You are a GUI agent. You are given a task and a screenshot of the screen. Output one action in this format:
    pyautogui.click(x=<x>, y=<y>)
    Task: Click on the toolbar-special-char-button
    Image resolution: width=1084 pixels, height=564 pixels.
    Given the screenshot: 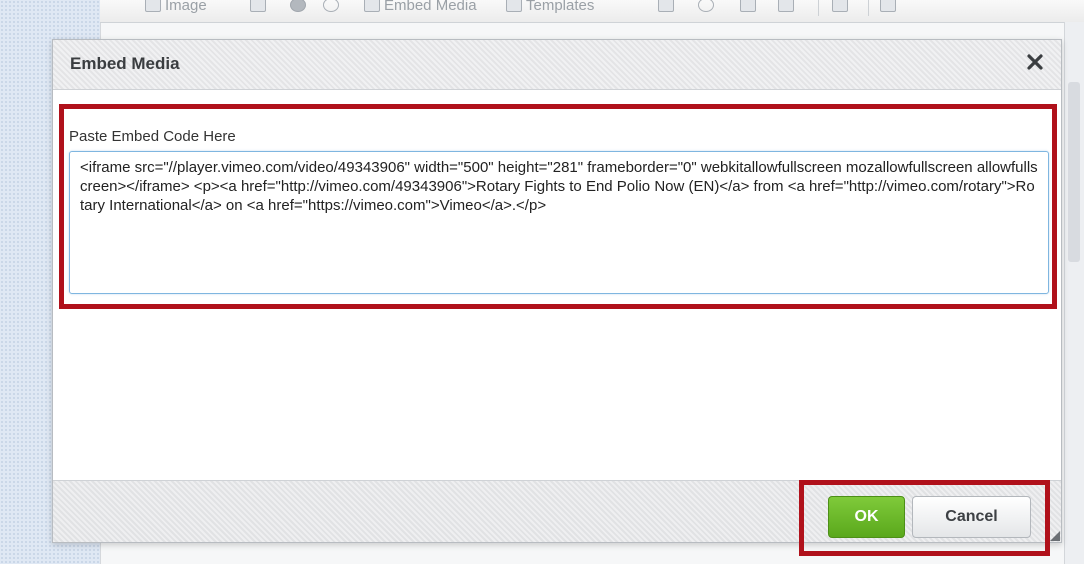 What is the action you would take?
    pyautogui.click(x=748, y=8)
    